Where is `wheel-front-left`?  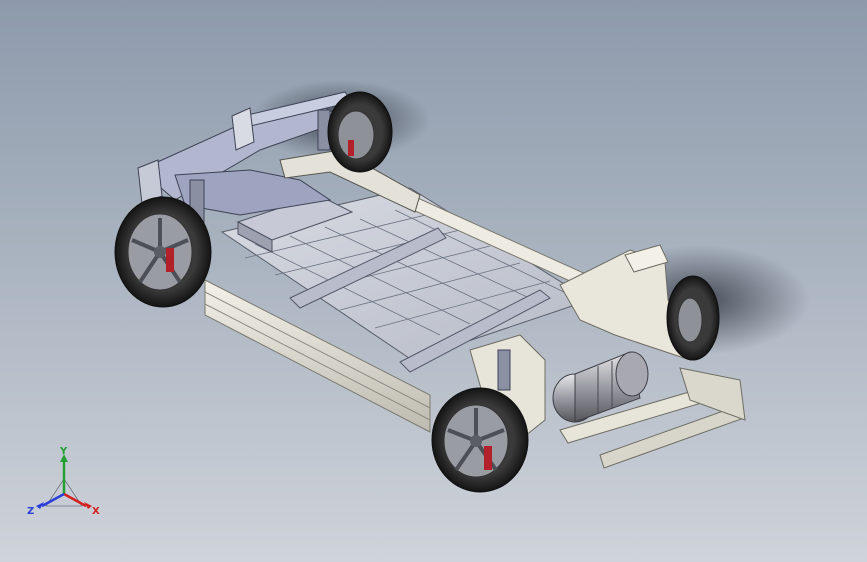 wheel-front-left is located at coordinates (163, 252).